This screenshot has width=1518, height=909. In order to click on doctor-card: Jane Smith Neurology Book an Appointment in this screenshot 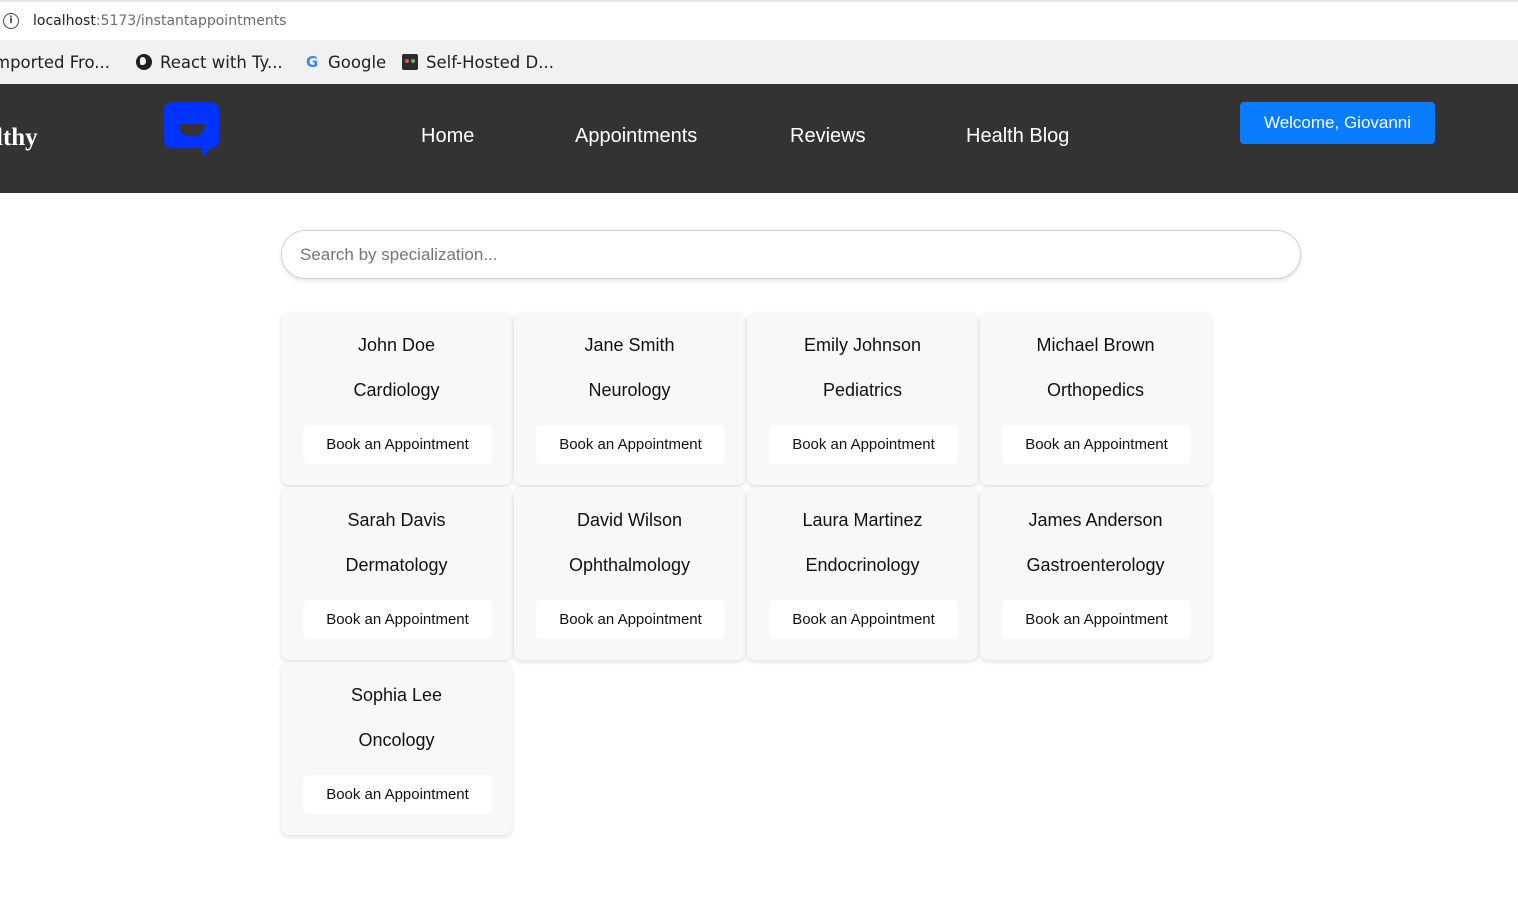, I will do `click(629, 398)`.